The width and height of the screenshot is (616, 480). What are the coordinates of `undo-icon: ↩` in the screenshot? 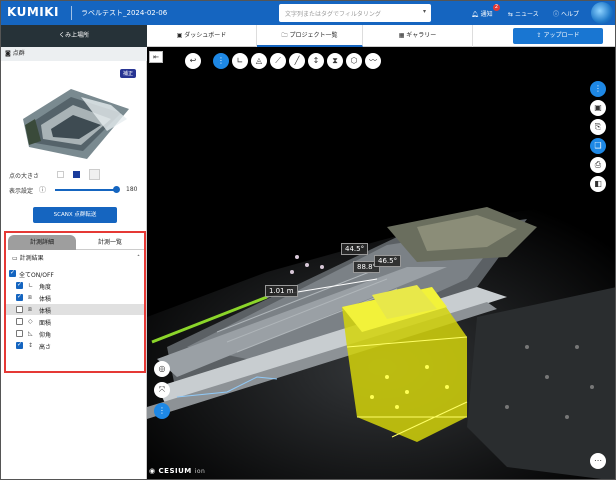 It's located at (193, 61).